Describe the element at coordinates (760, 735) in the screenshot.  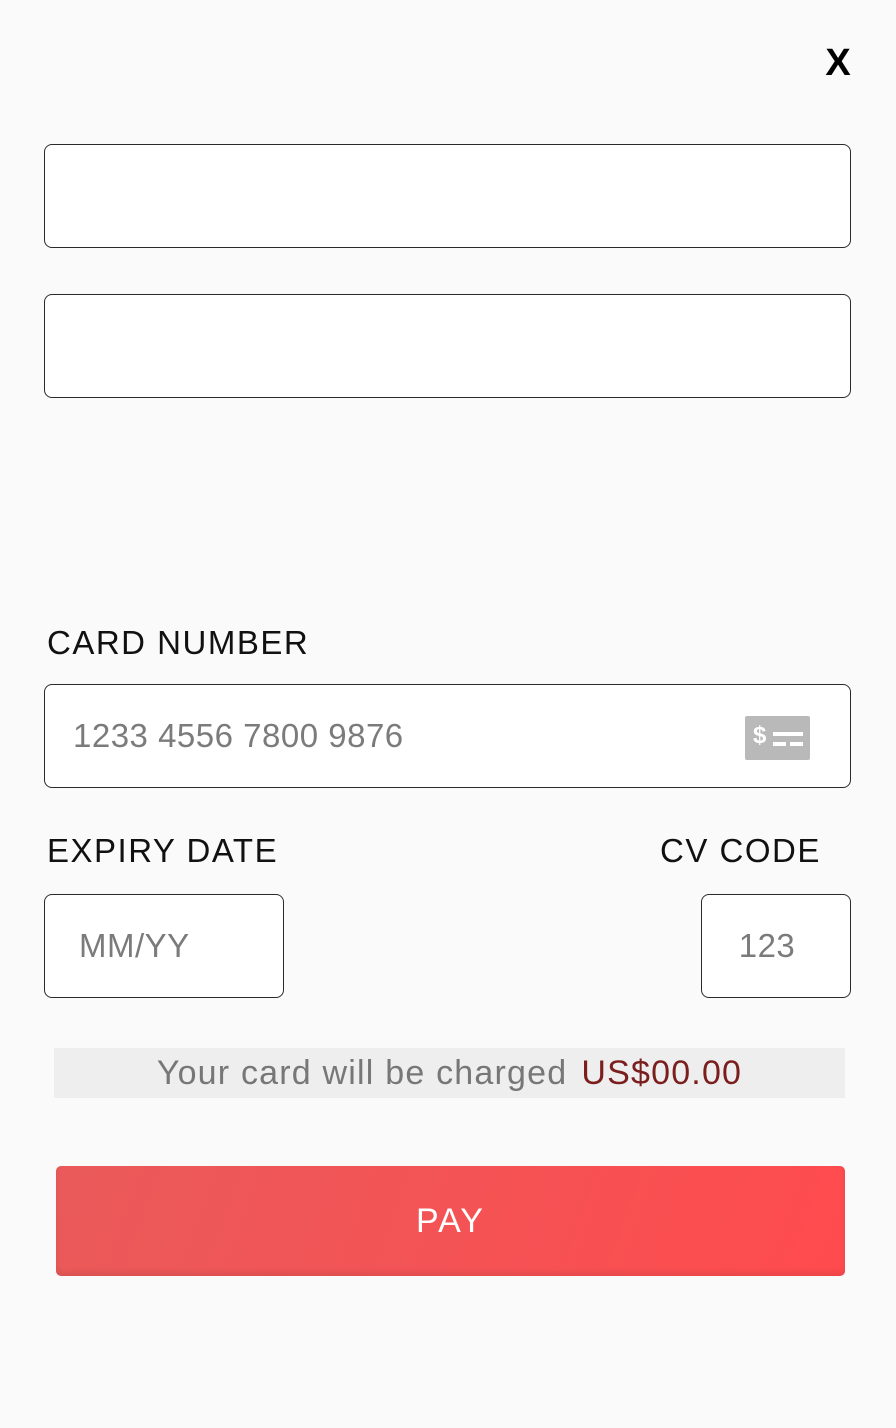
I see `dollar-sign-icon: $` at that location.